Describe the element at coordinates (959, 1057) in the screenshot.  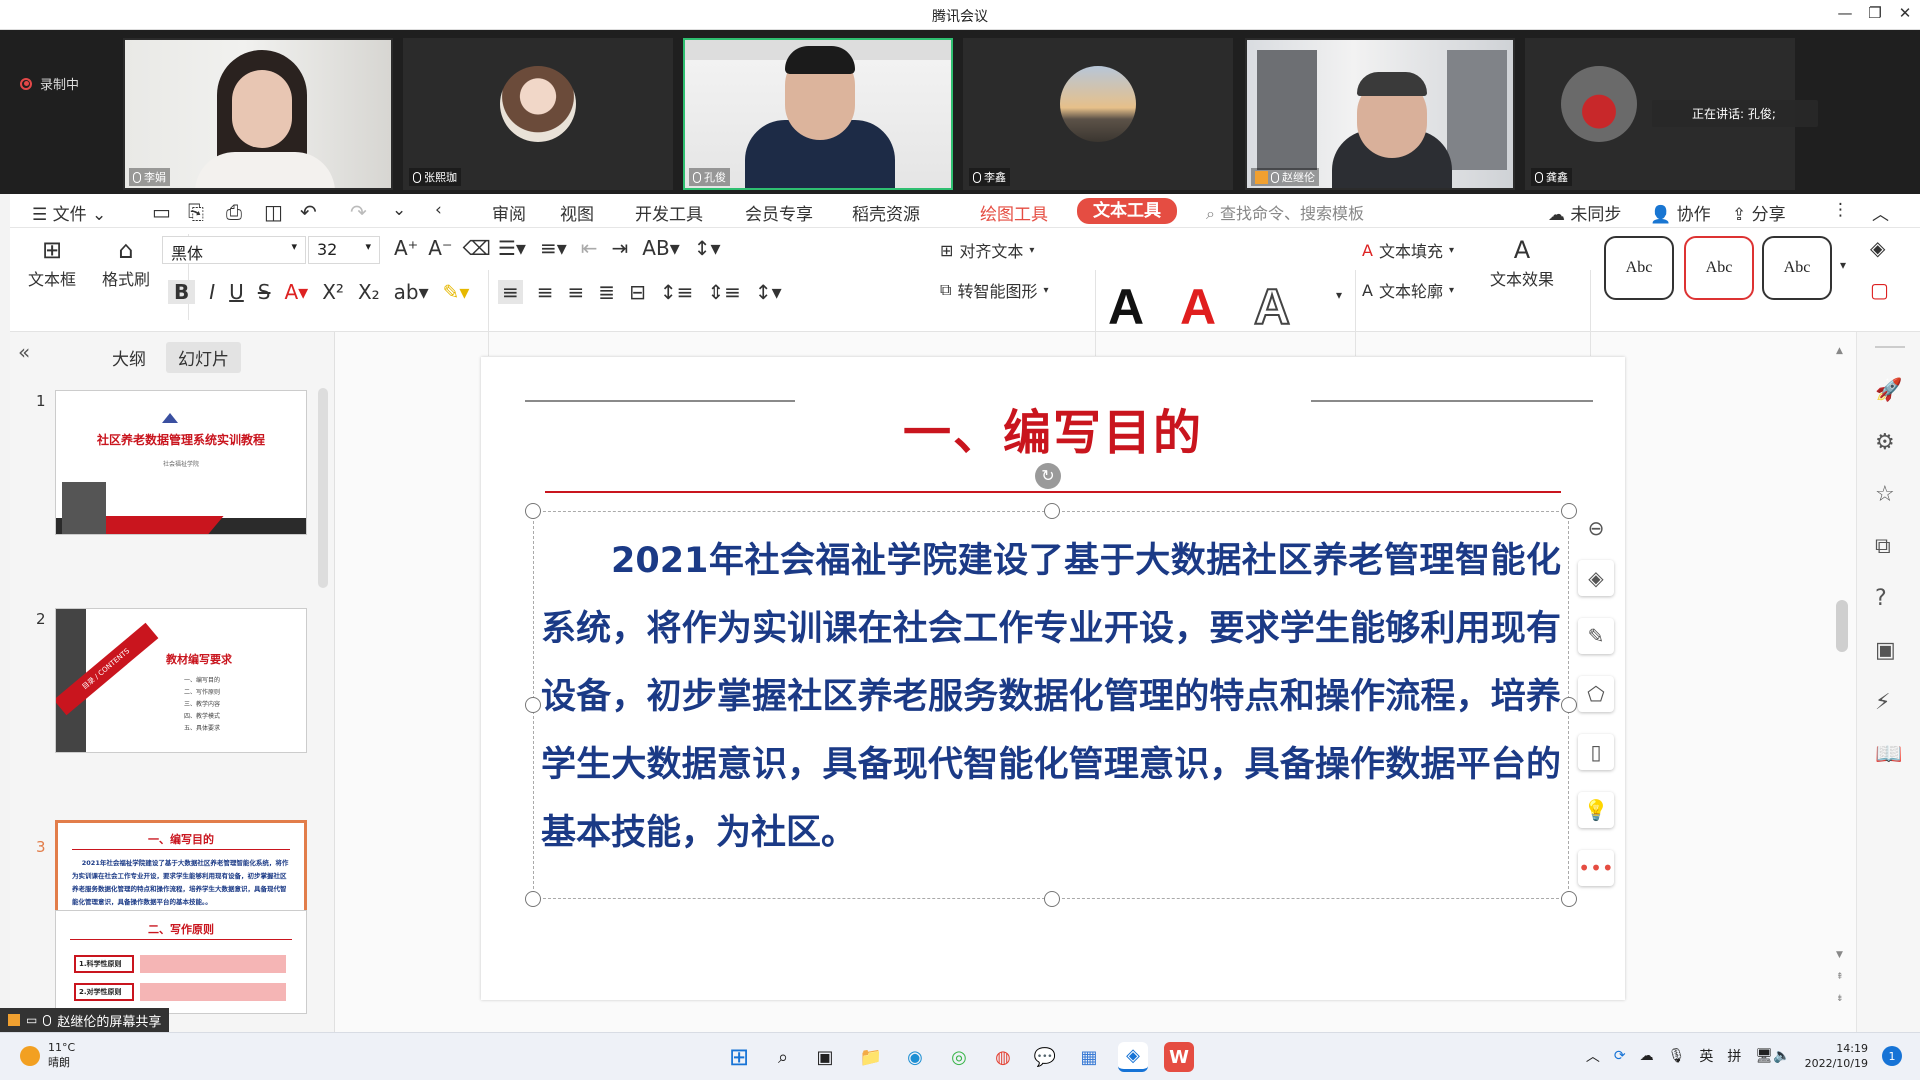
I see `browser-360-icon: ◎` at that location.